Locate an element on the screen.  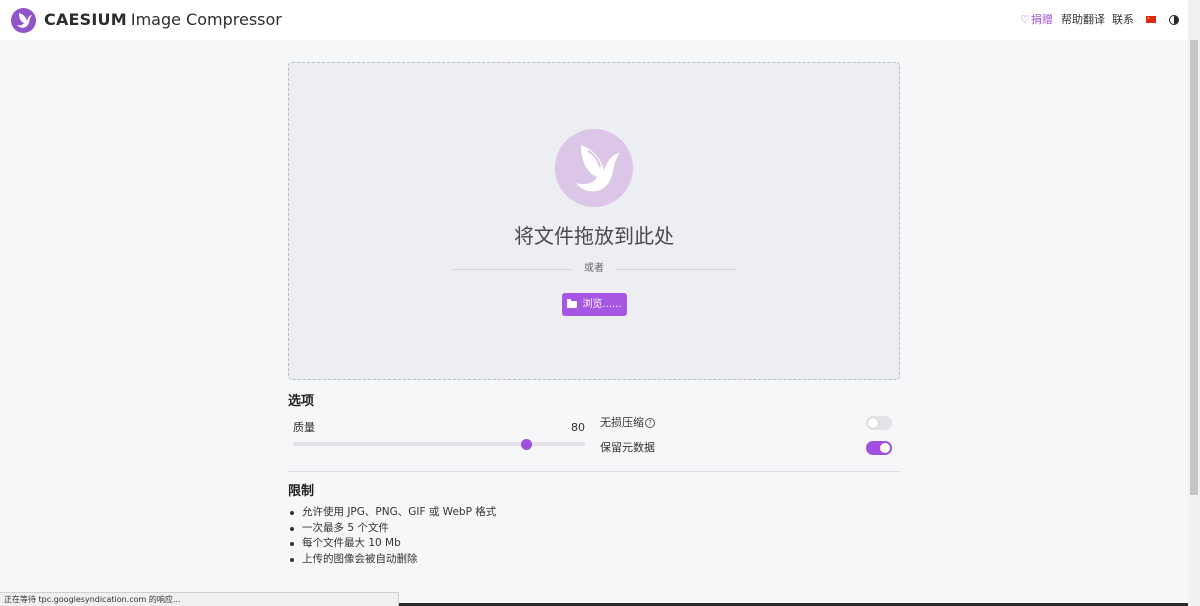
app-title: CAESIUM Image Compressor is located at coordinates (163, 20).